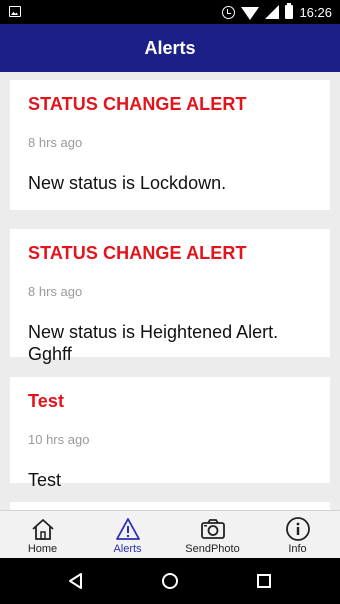 This screenshot has height=604, width=340. What do you see at coordinates (42, 529) in the screenshot?
I see `home-icon` at bounding box center [42, 529].